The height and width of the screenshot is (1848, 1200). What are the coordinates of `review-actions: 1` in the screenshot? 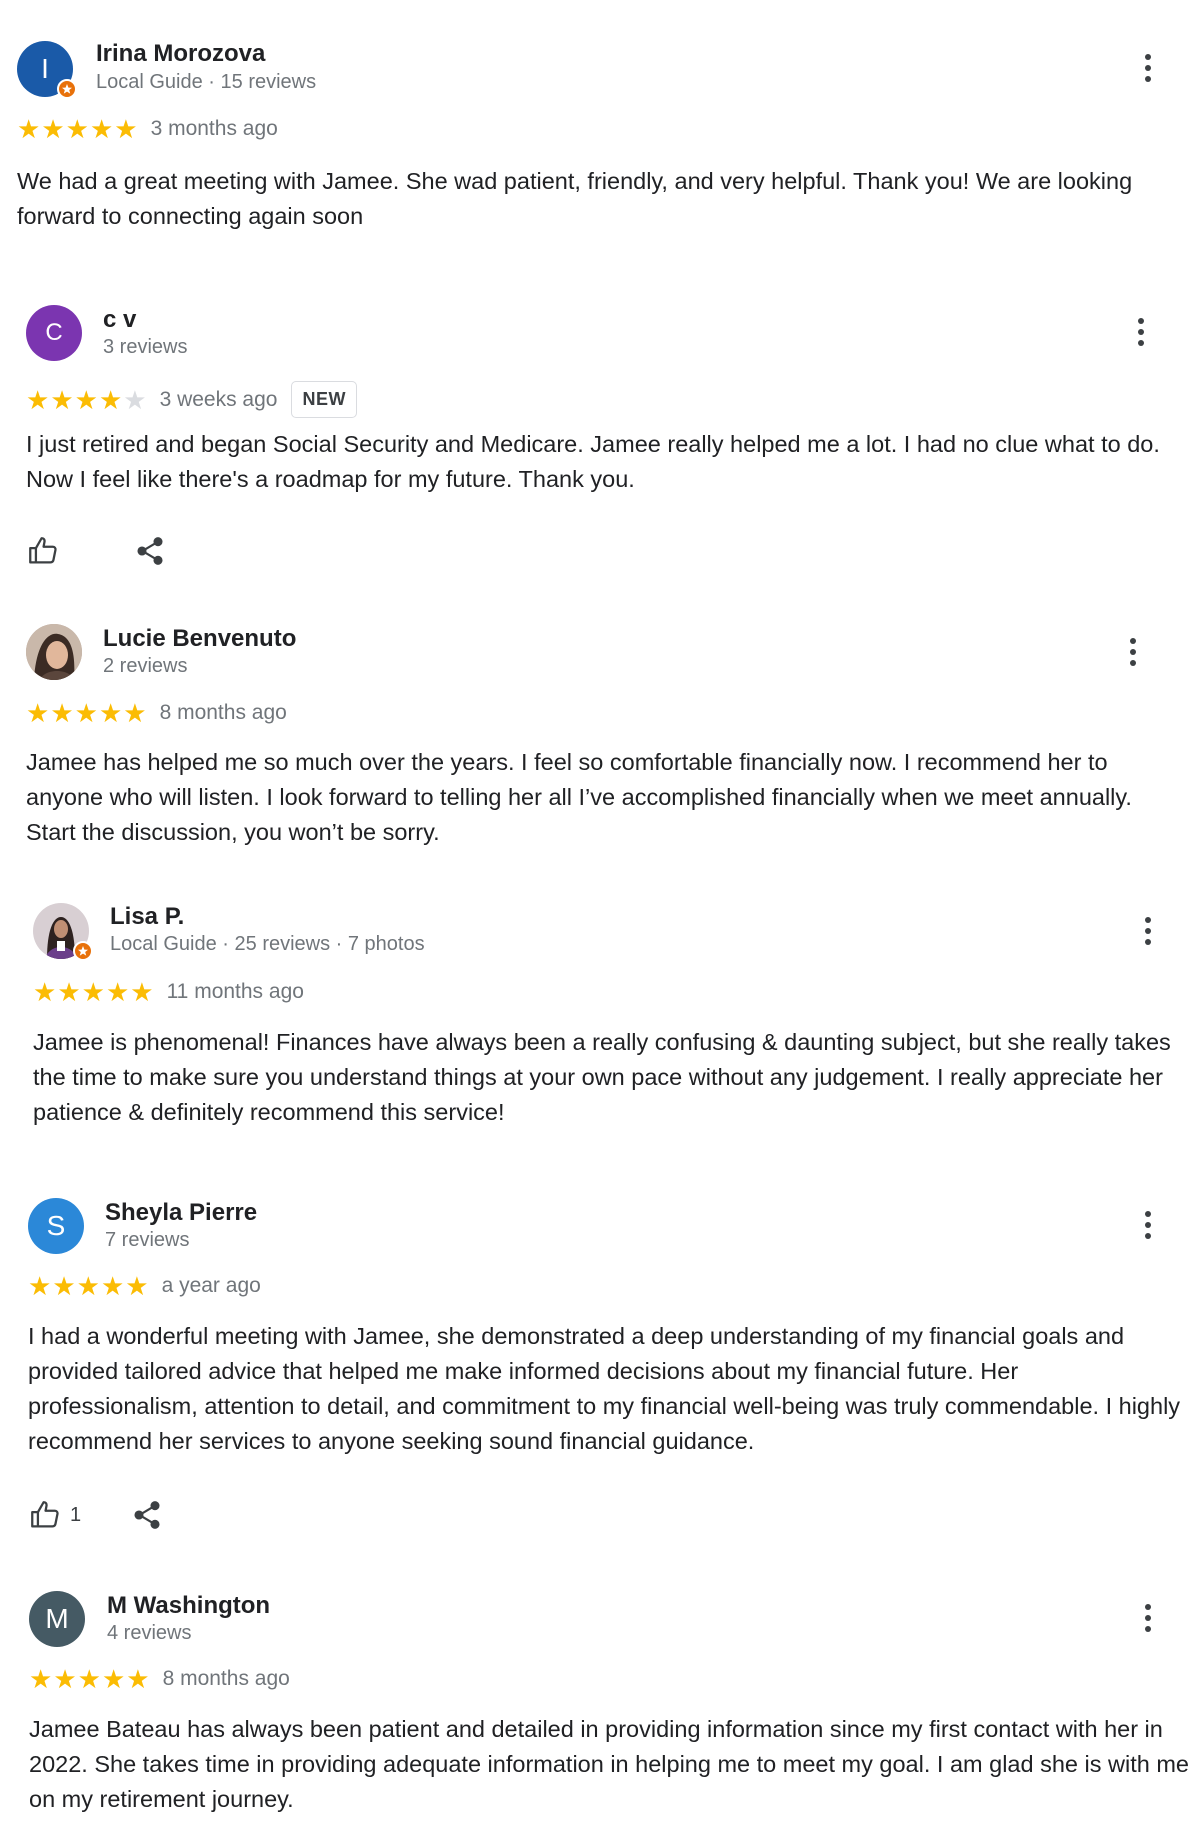 It's located at (95, 1515).